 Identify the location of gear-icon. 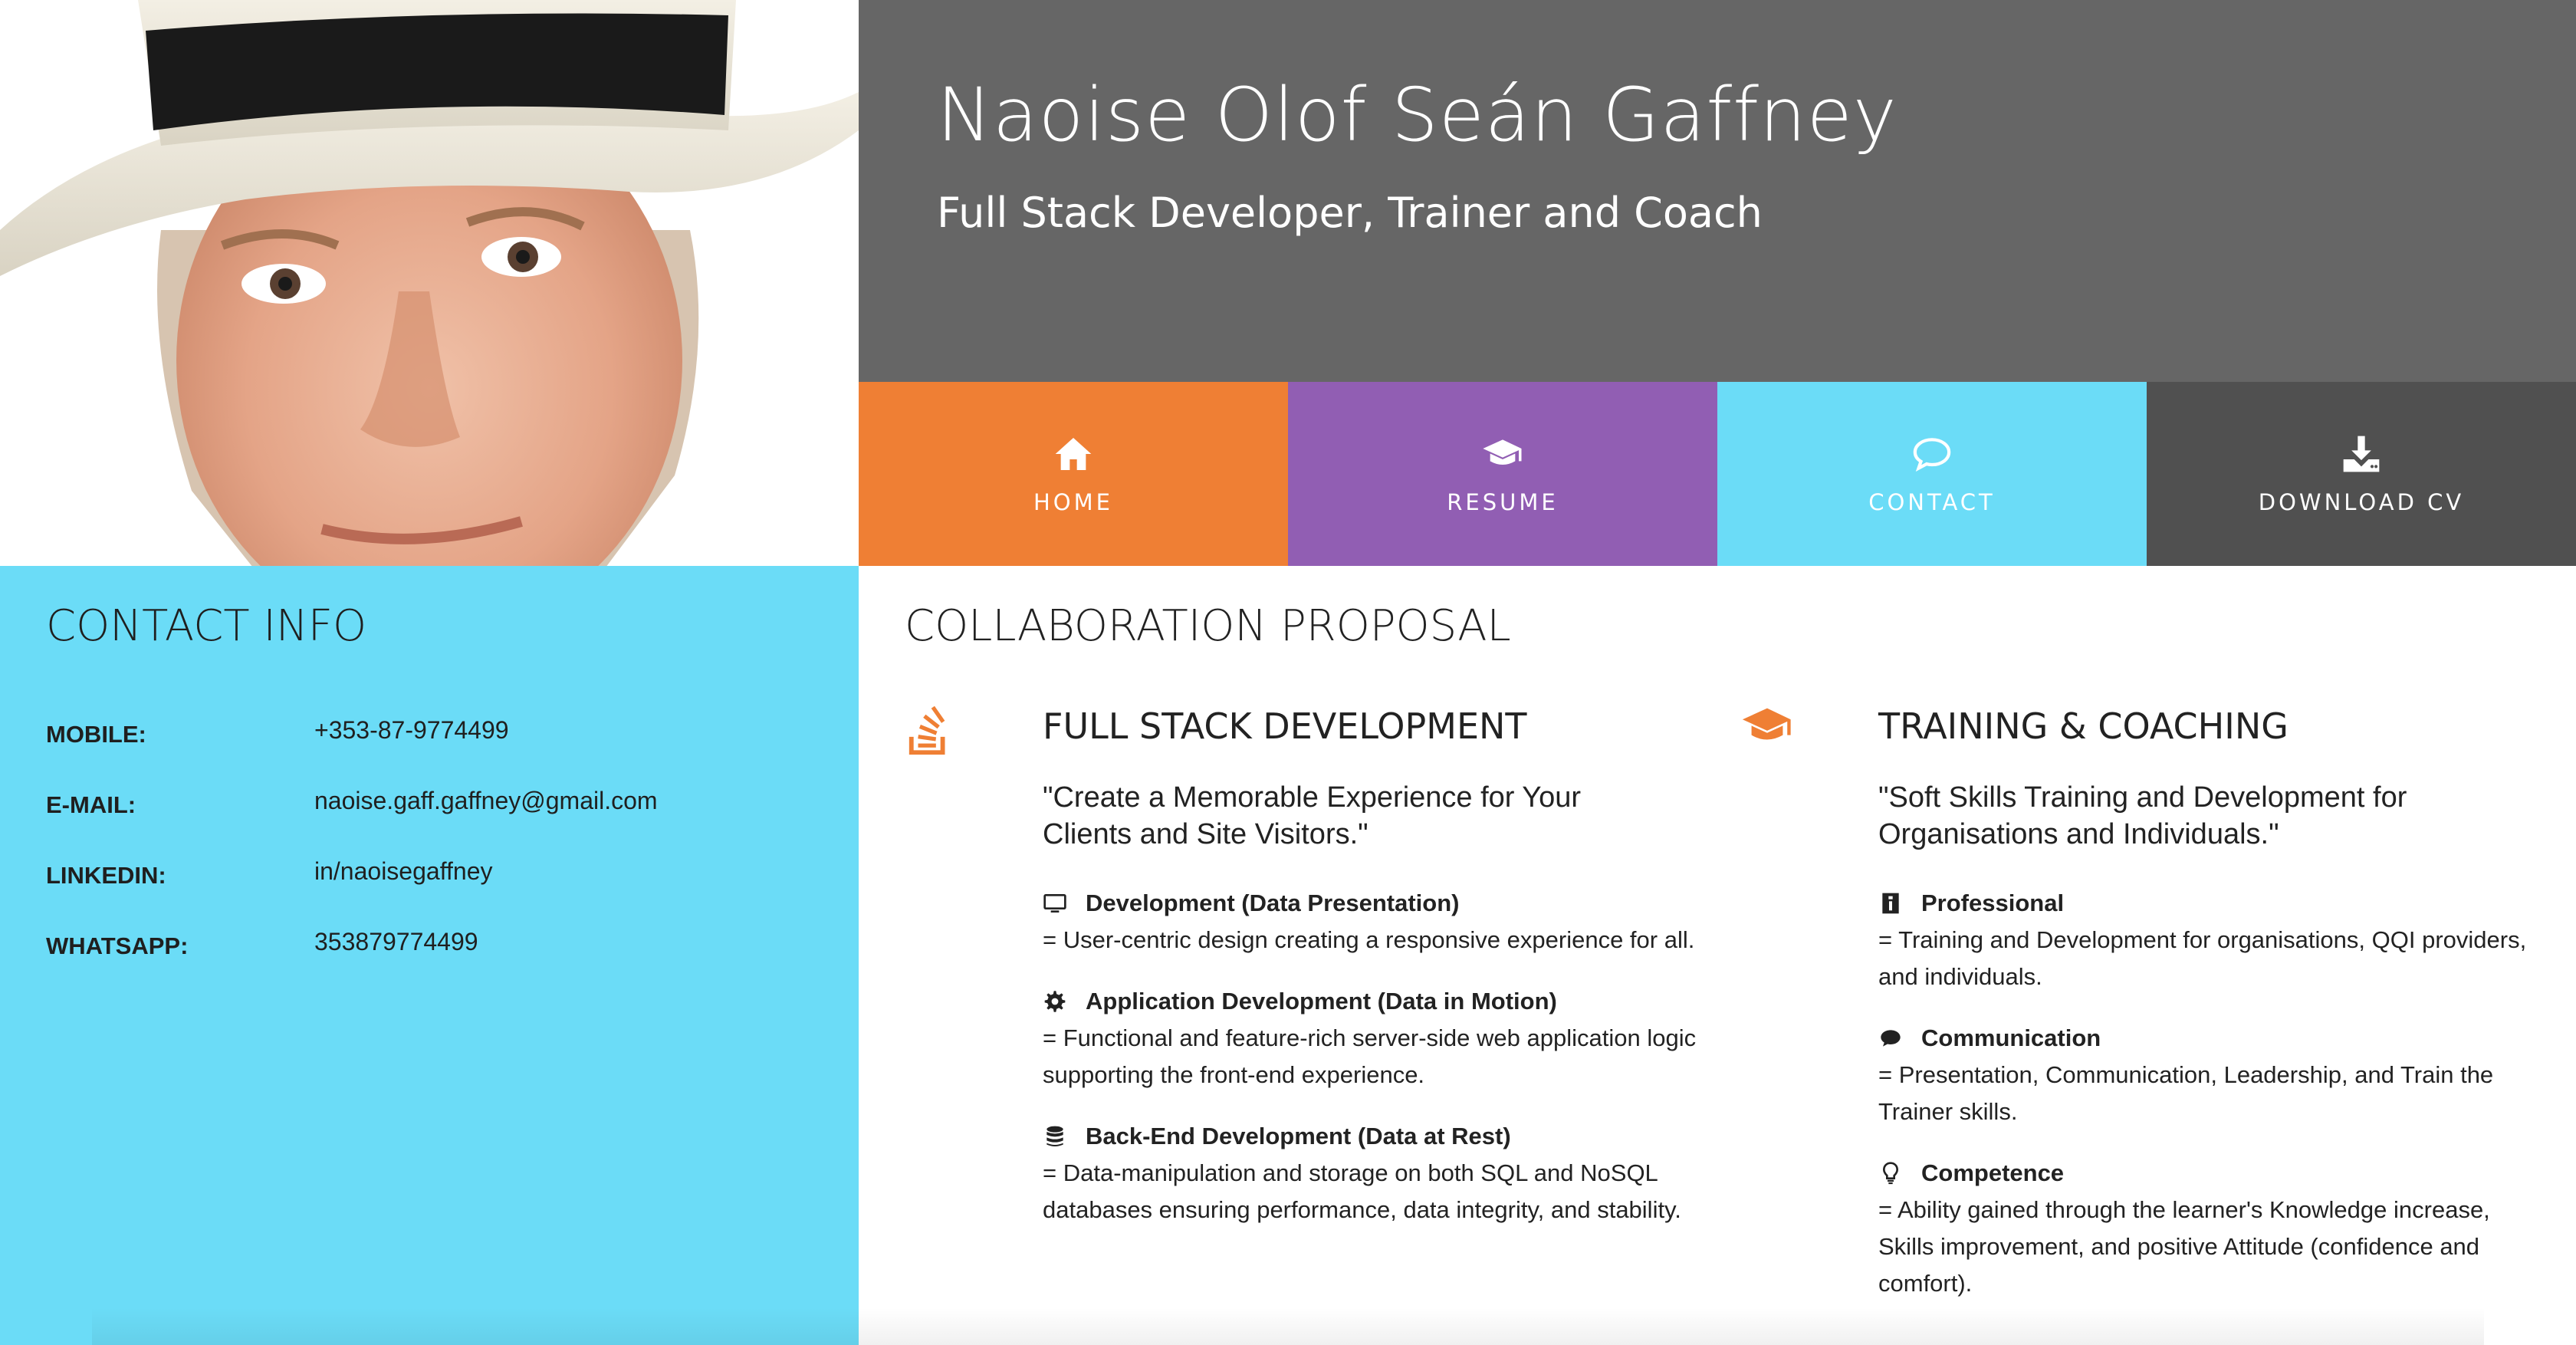
(1055, 1002).